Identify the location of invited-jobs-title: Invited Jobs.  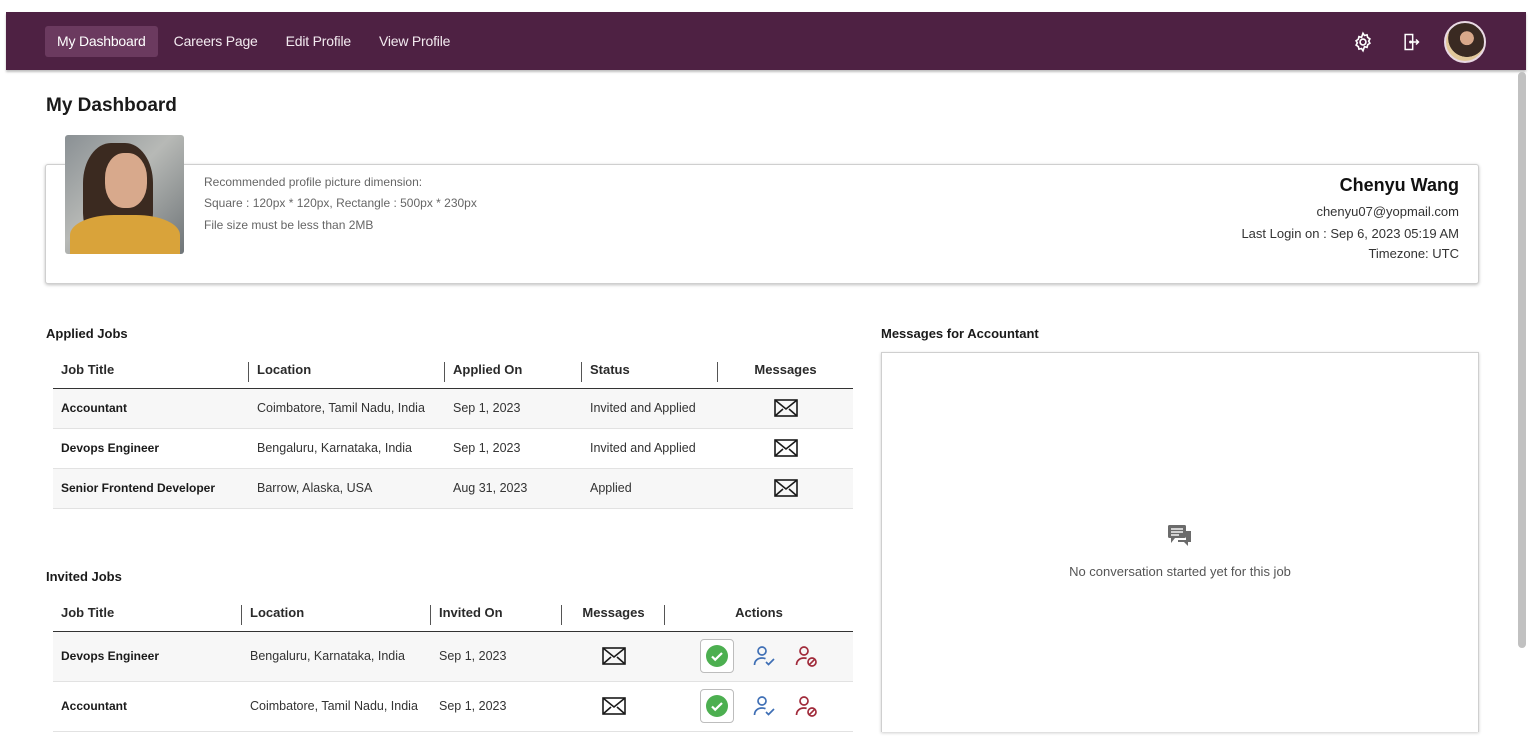
(84, 576).